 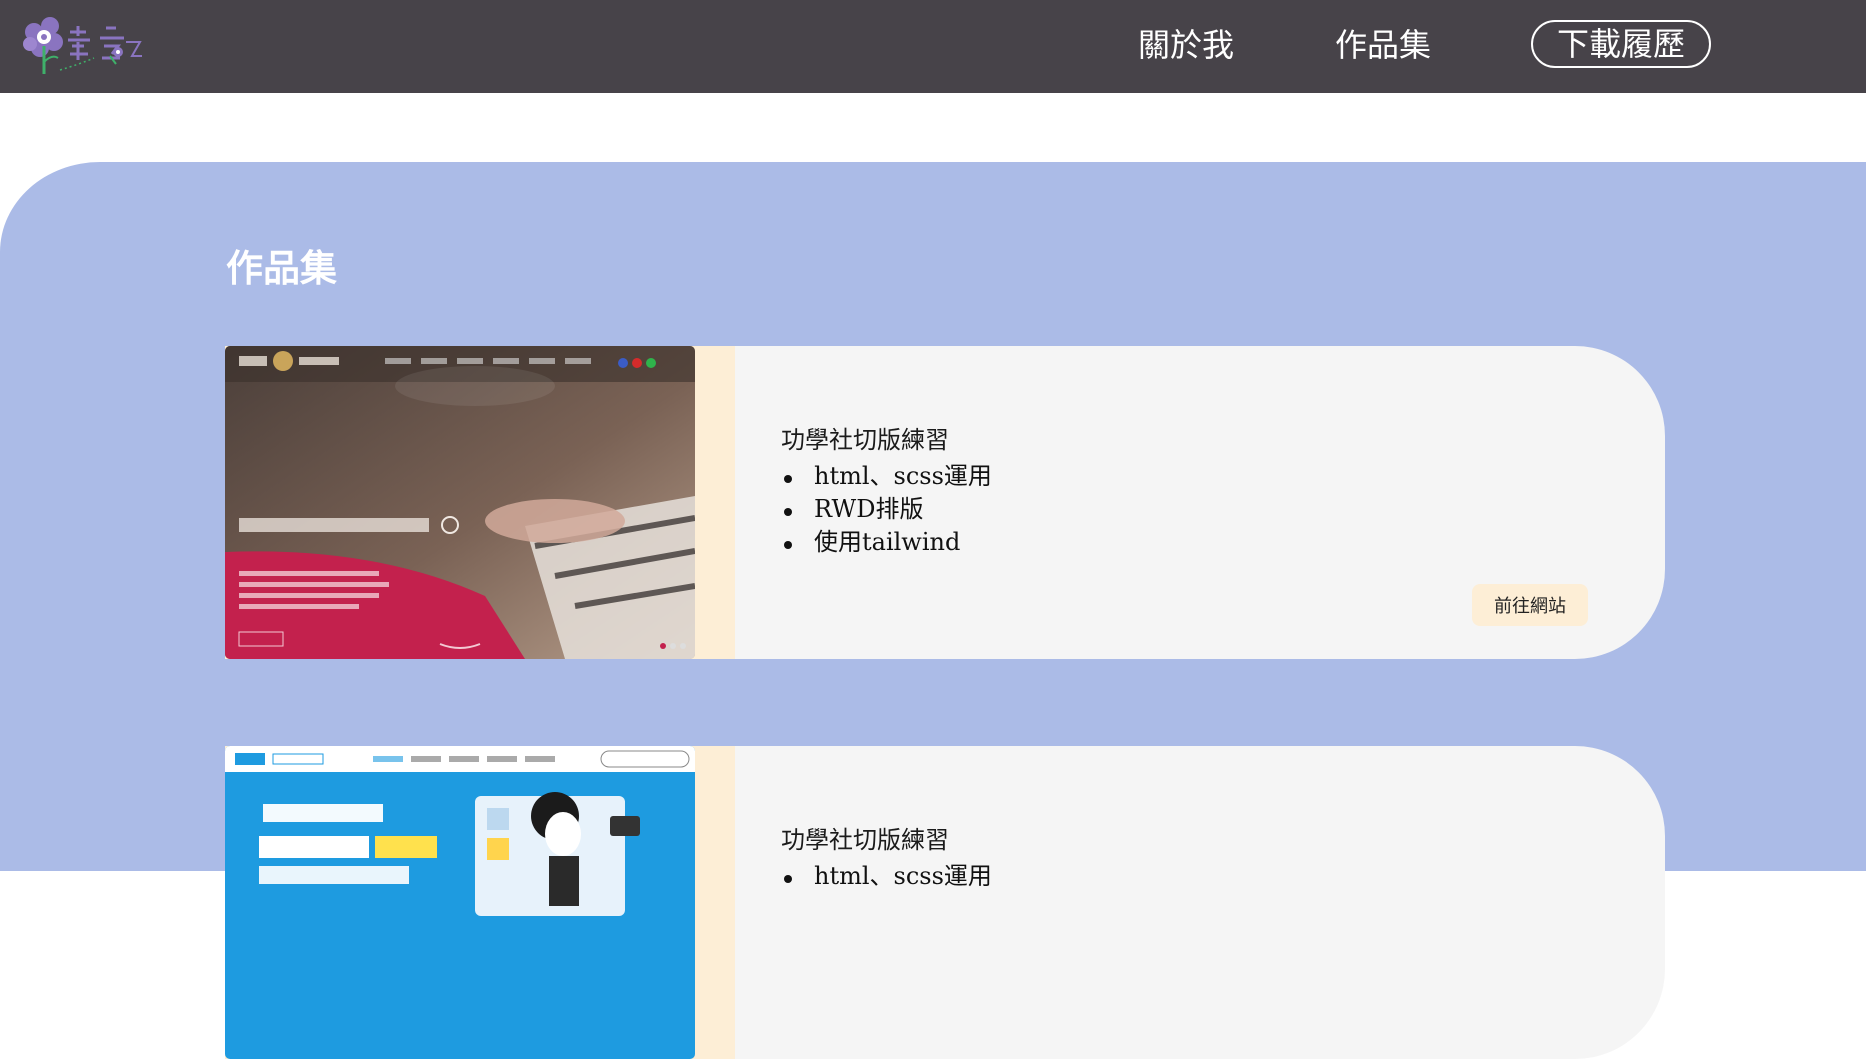 I want to click on download-resume-button: 下載履歷, so click(x=1621, y=44).